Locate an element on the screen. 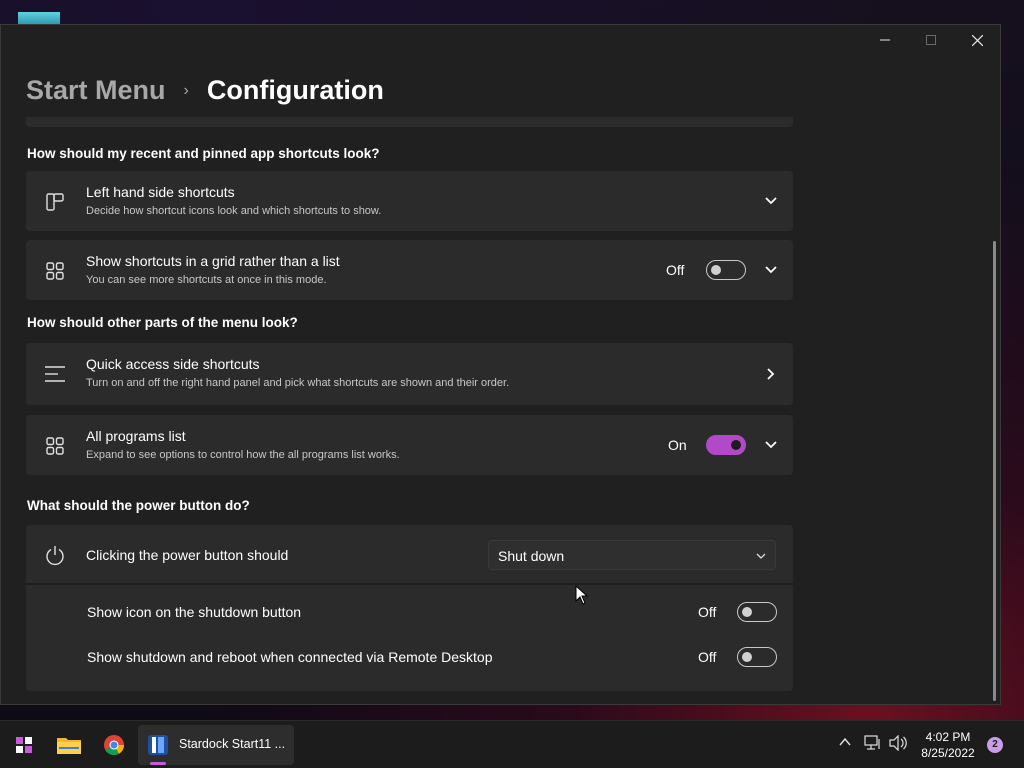 This screenshot has height=768, width=1024. vertical-scrollbar is located at coordinates (994, 471).